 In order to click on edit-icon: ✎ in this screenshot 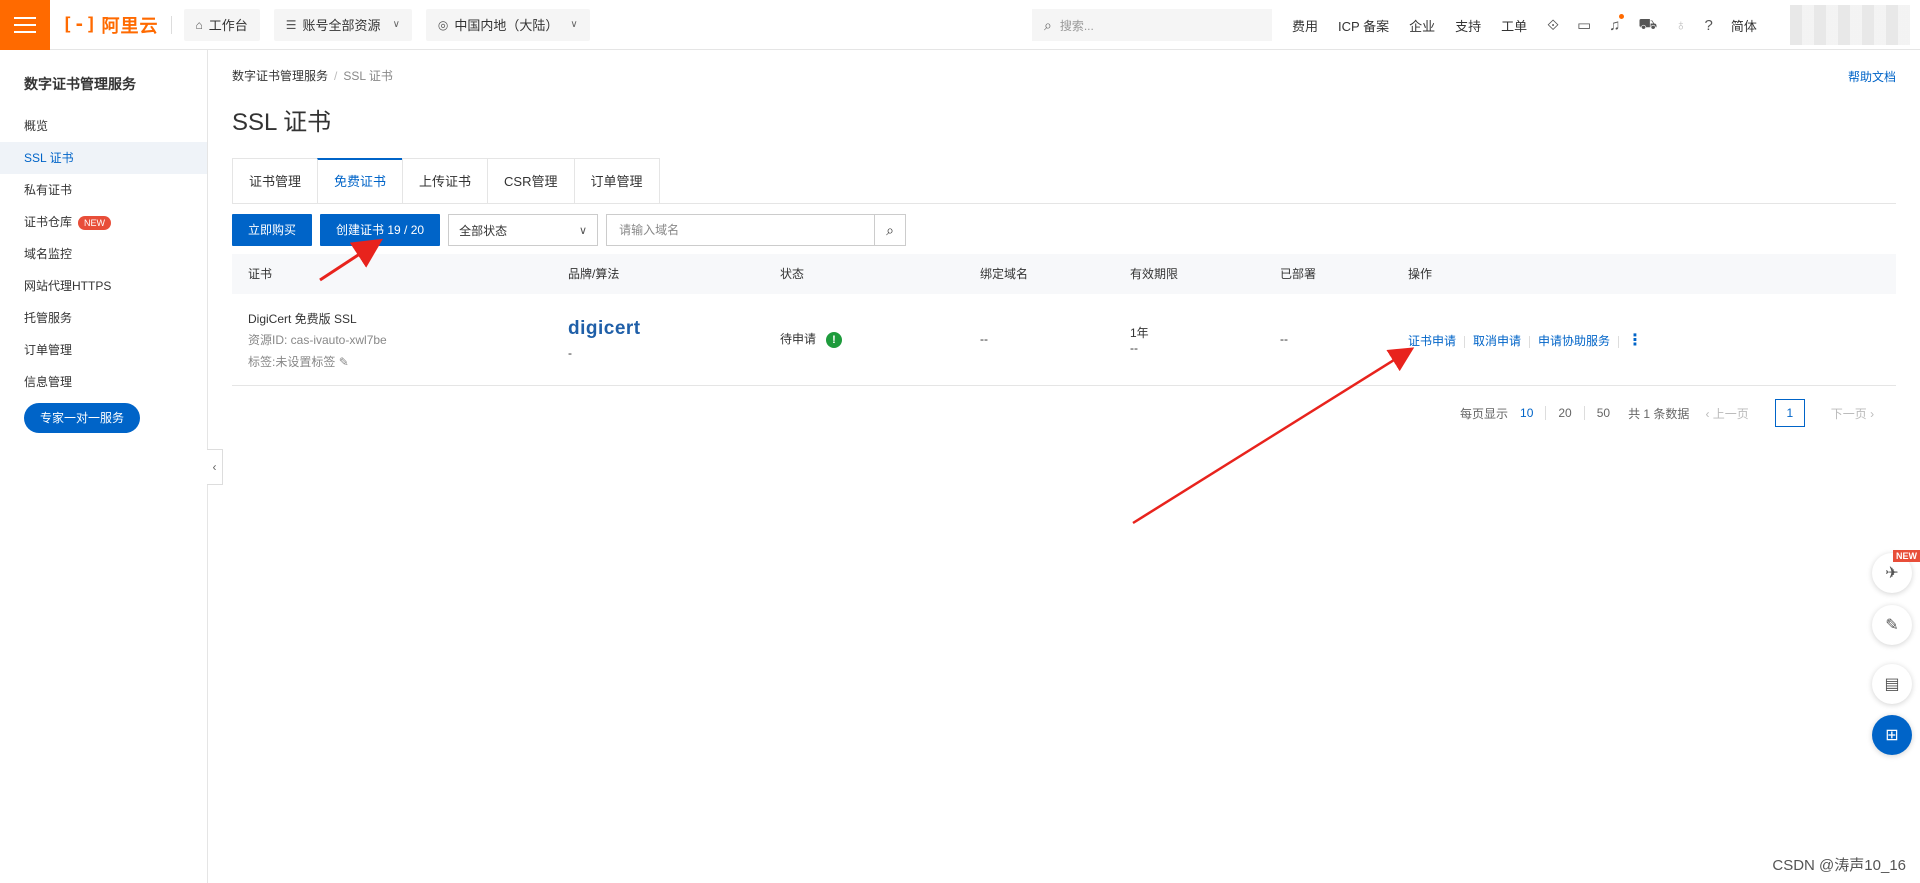, I will do `click(344, 362)`.